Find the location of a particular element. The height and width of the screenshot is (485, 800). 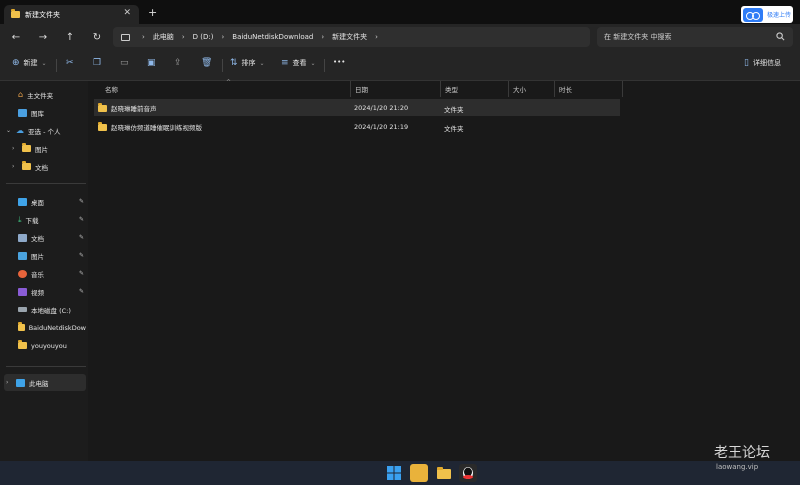

baidu-upload-button: 极速上传 is located at coordinates (767, 14).